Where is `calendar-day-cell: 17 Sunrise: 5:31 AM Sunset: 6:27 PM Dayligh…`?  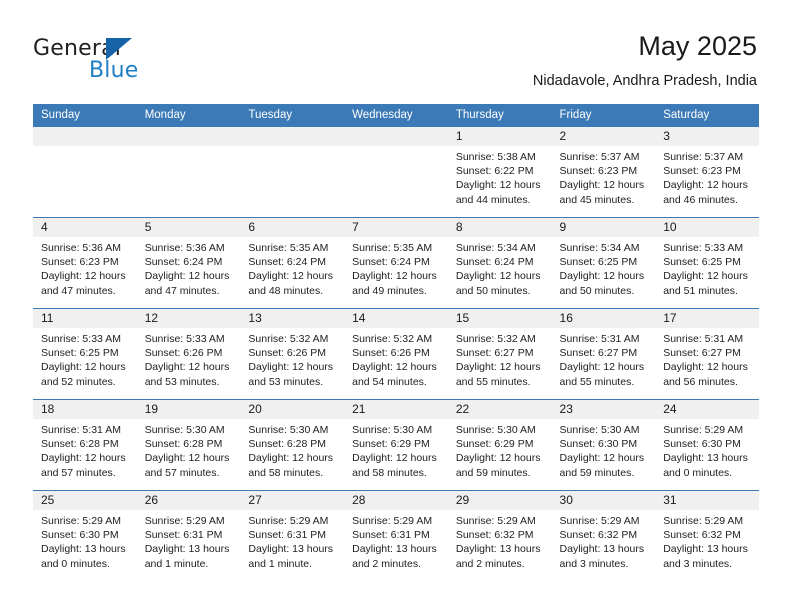 calendar-day-cell: 17 Sunrise: 5:31 AM Sunset: 6:27 PM Dayligh… is located at coordinates (707, 354).